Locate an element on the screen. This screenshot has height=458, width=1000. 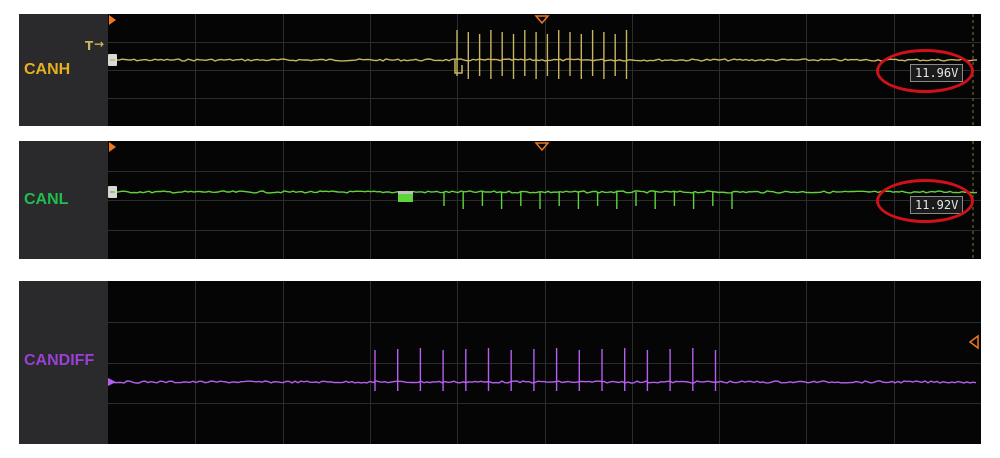
canl-sof-marker is located at coordinates (405, 192).